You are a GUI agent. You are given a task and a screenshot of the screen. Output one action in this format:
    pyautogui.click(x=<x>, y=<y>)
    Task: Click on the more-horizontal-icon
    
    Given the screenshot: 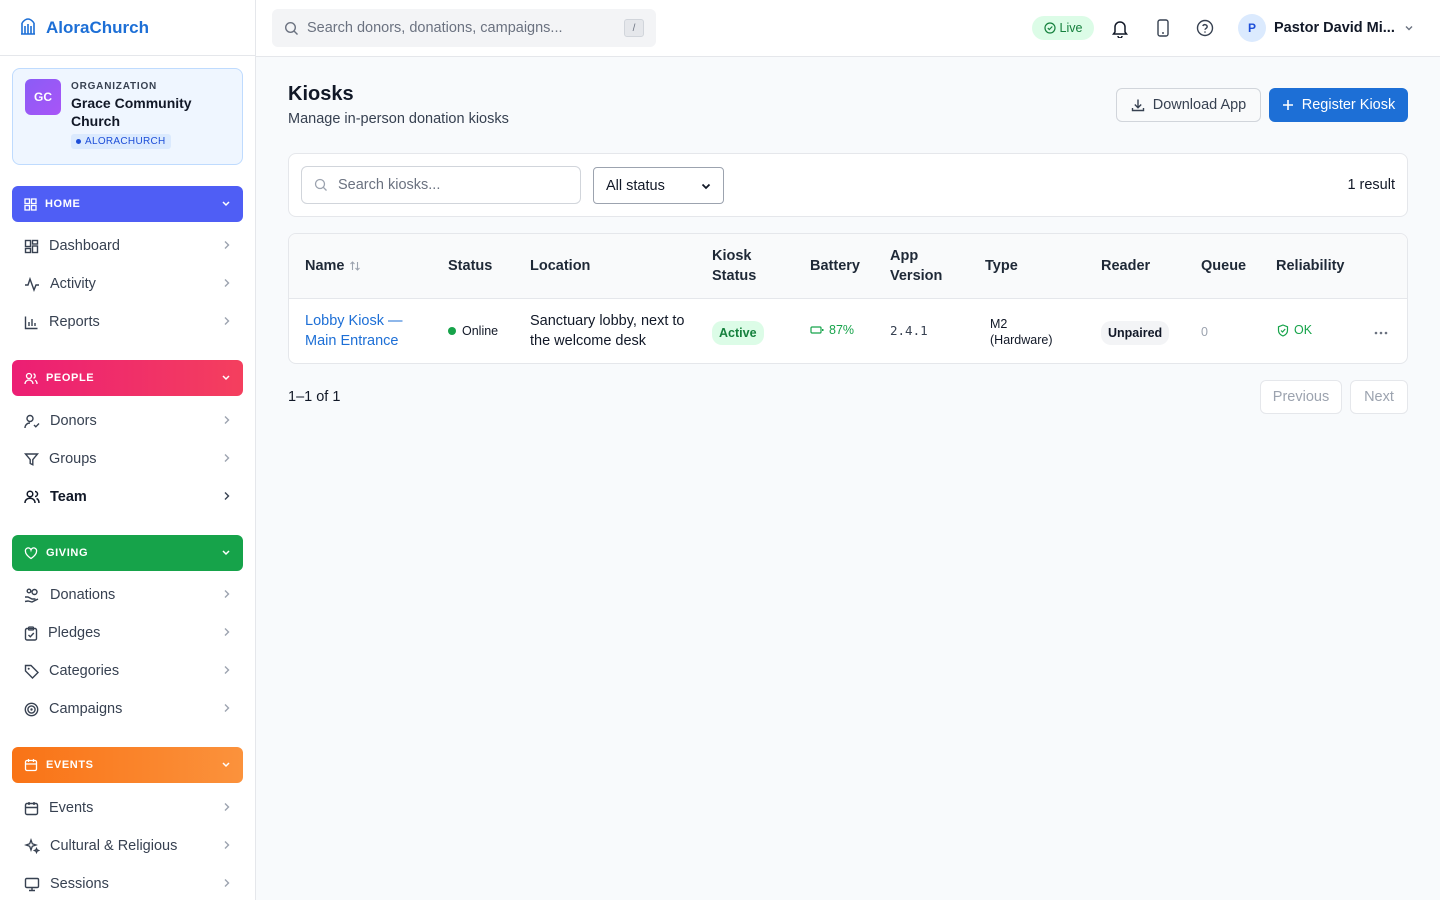 What is the action you would take?
    pyautogui.click(x=1381, y=333)
    